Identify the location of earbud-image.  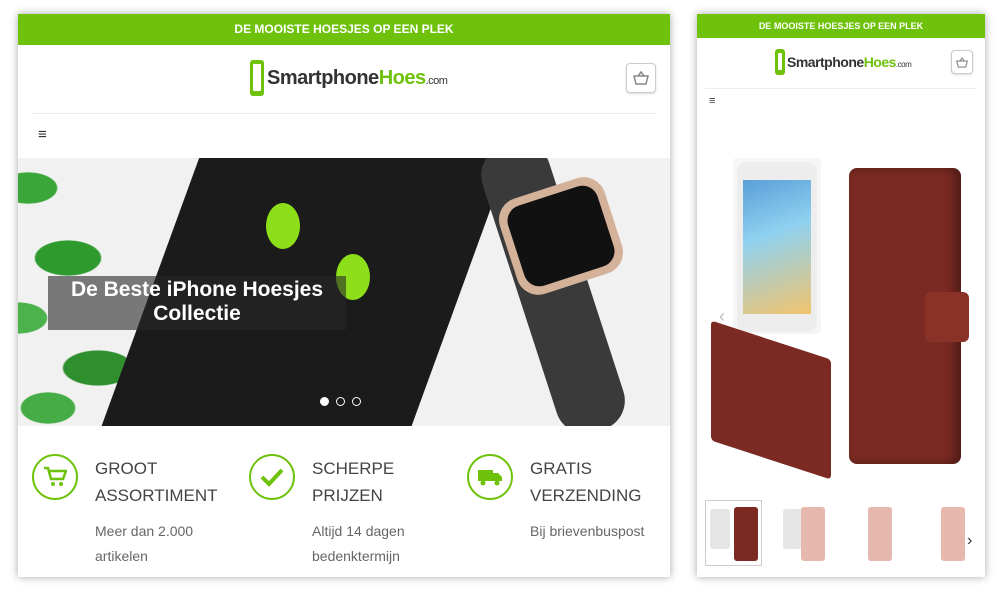
(283, 226).